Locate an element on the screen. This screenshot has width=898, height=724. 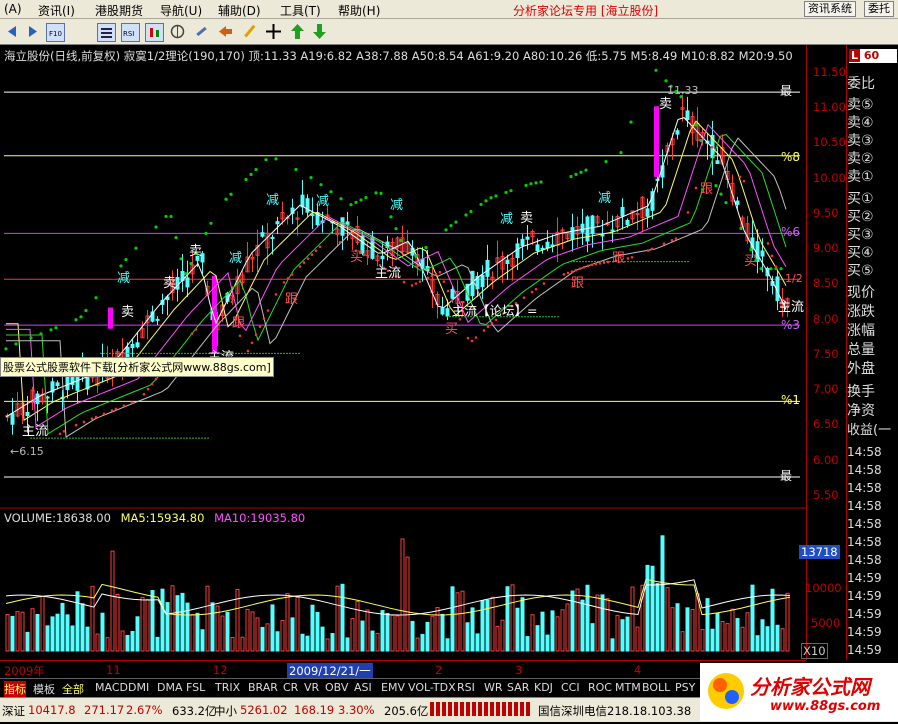
indicator-tab: PSY is located at coordinates (685, 687).